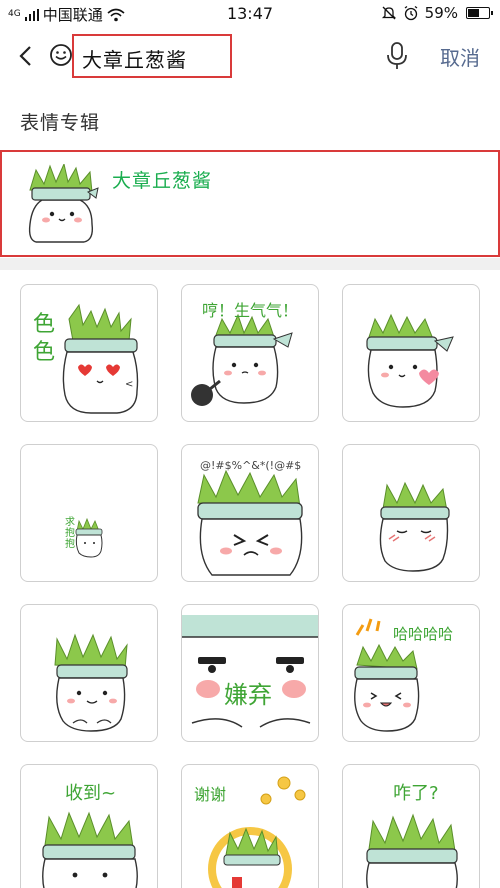 The width and height of the screenshot is (500, 888). I want to click on sticker-item: 嫌弃, so click(250, 673).